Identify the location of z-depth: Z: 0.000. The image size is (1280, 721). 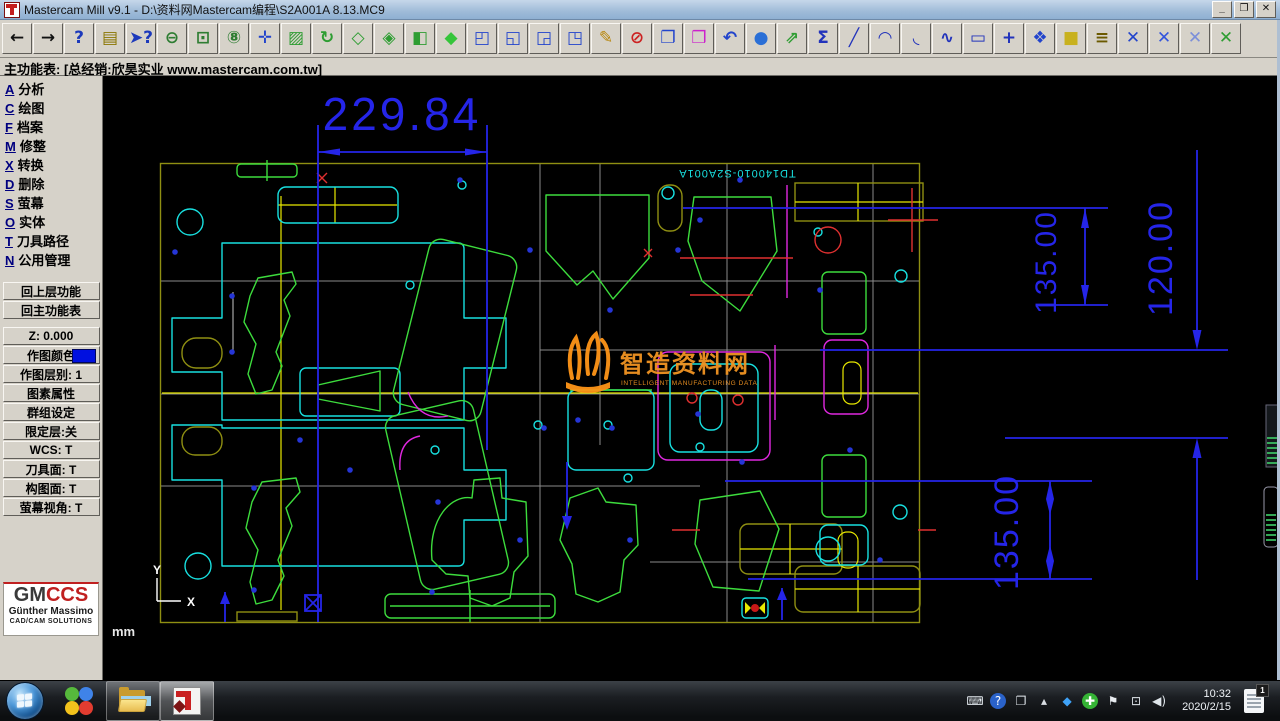
(51, 336).